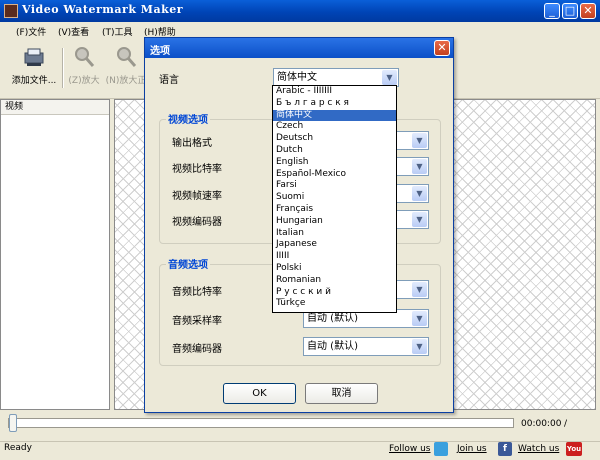 The height and width of the screenshot is (460, 600). What do you see at coordinates (441, 449) in the screenshot?
I see `twitter-icon` at bounding box center [441, 449].